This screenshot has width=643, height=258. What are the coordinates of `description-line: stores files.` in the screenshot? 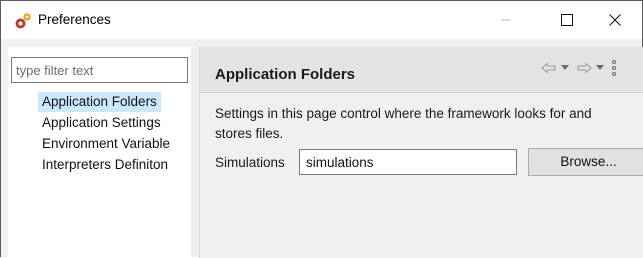 It's located at (249, 133).